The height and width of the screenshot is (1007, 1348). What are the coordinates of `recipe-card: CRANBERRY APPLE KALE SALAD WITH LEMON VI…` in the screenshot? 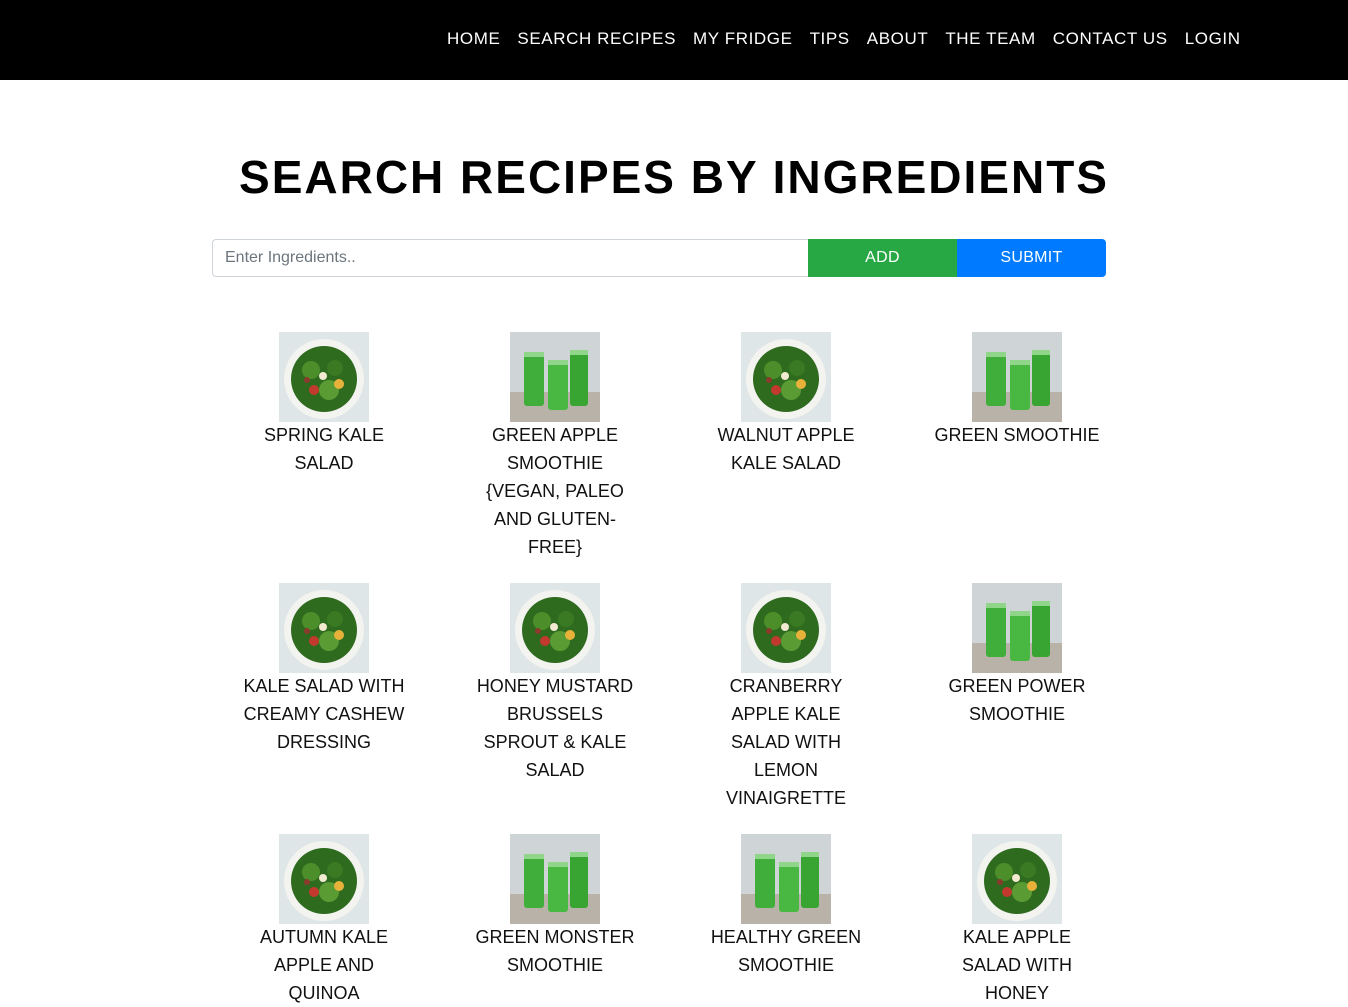 It's located at (786, 697).